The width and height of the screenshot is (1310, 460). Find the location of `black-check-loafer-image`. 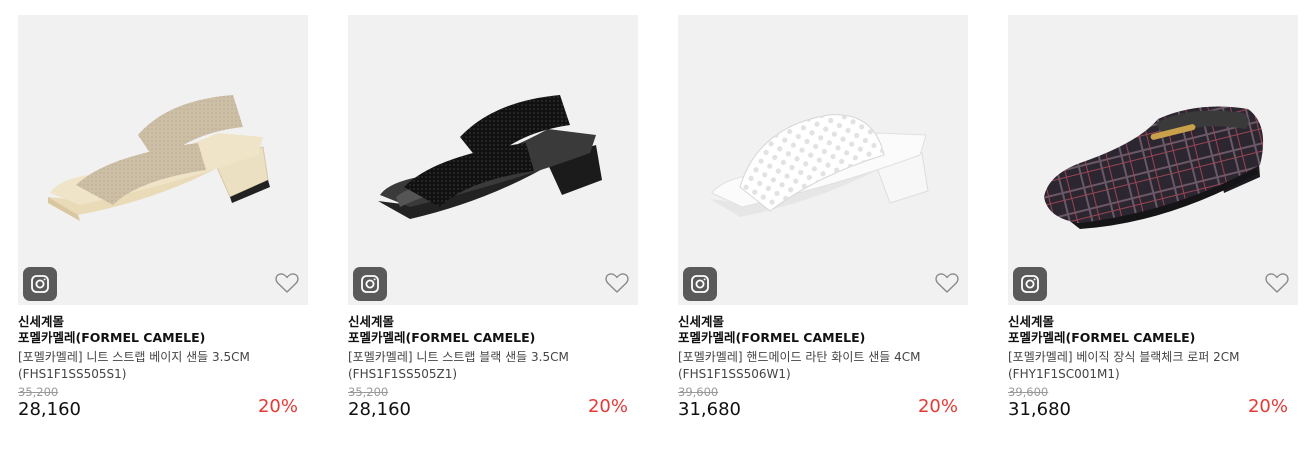

black-check-loafer-image is located at coordinates (1154, 167).